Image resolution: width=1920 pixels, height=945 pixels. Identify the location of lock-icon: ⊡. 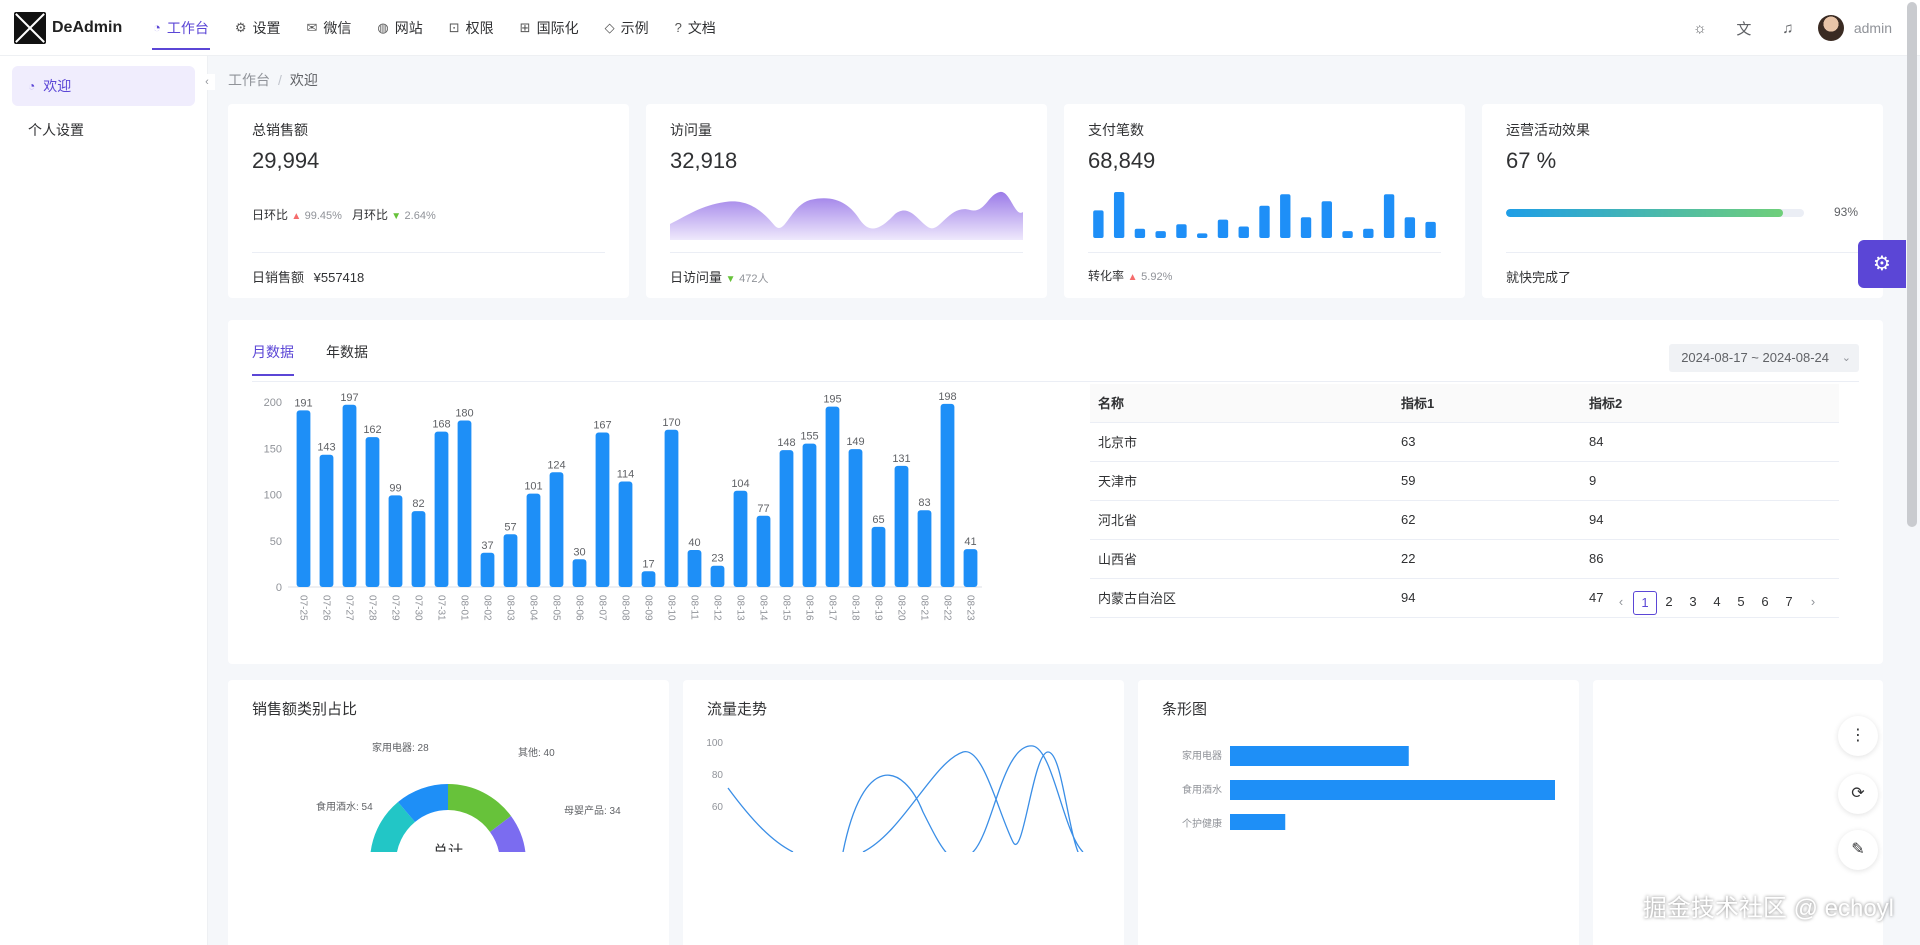
(454, 27).